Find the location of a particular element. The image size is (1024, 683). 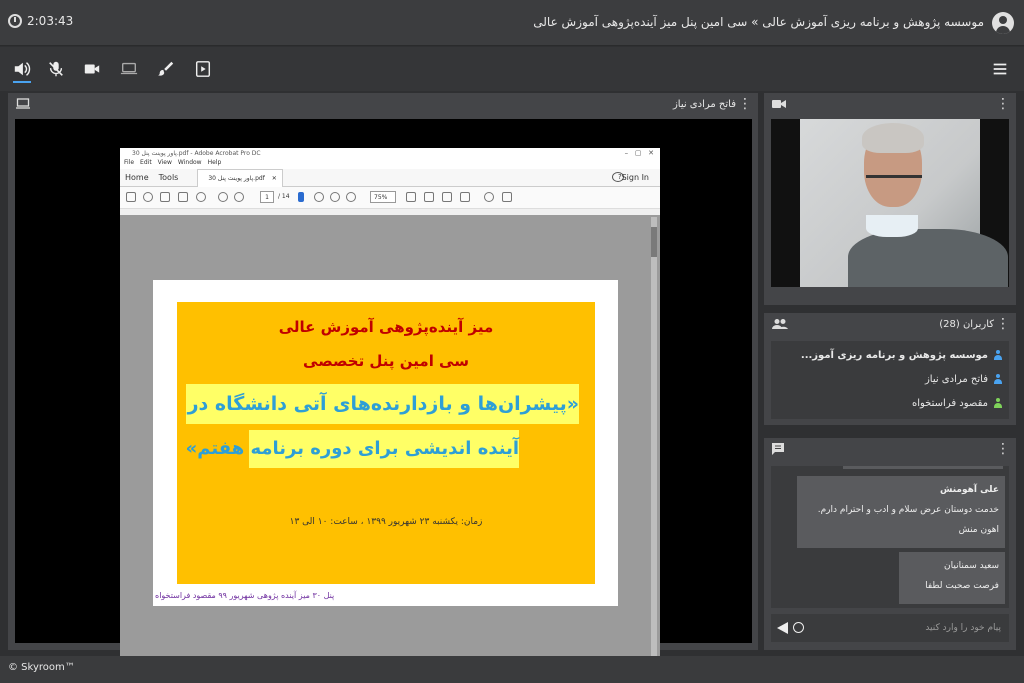

previous-message-edge is located at coordinates (923, 467).